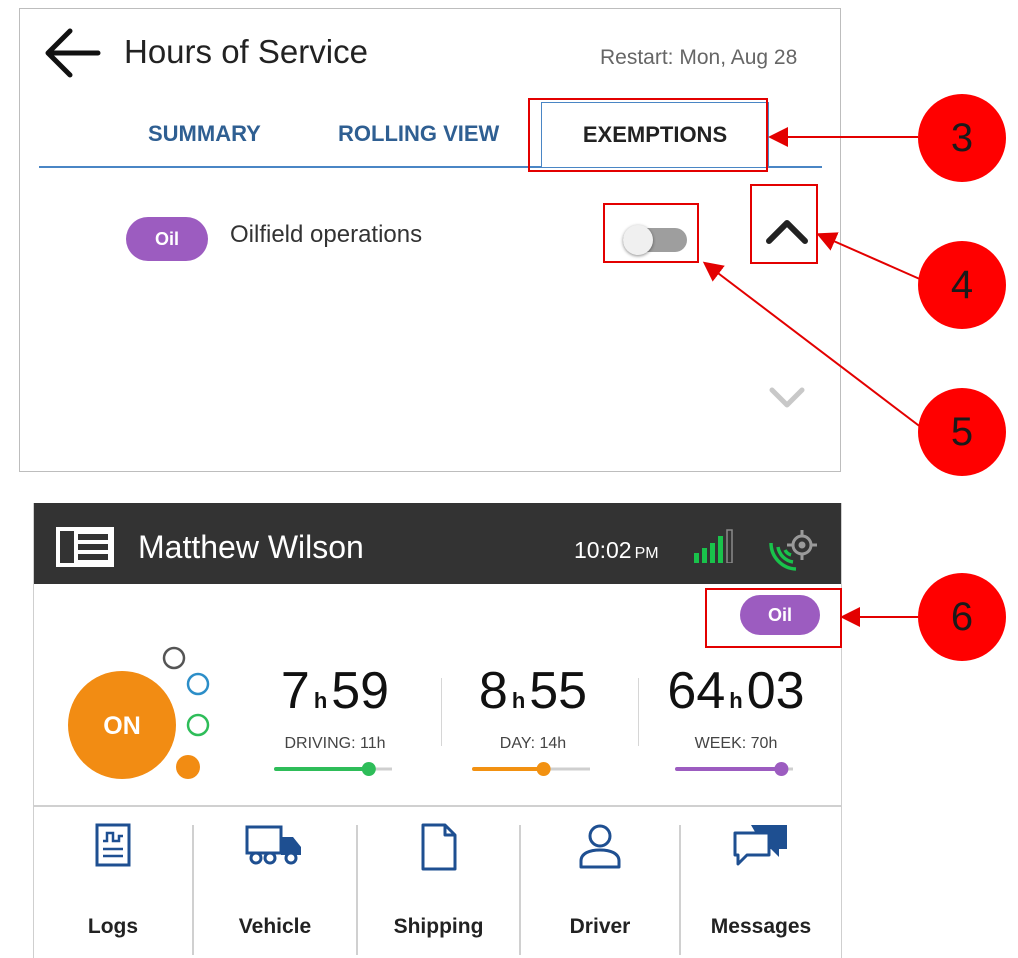  What do you see at coordinates (437, 806) in the screenshot?
I see `nav-divider` at bounding box center [437, 806].